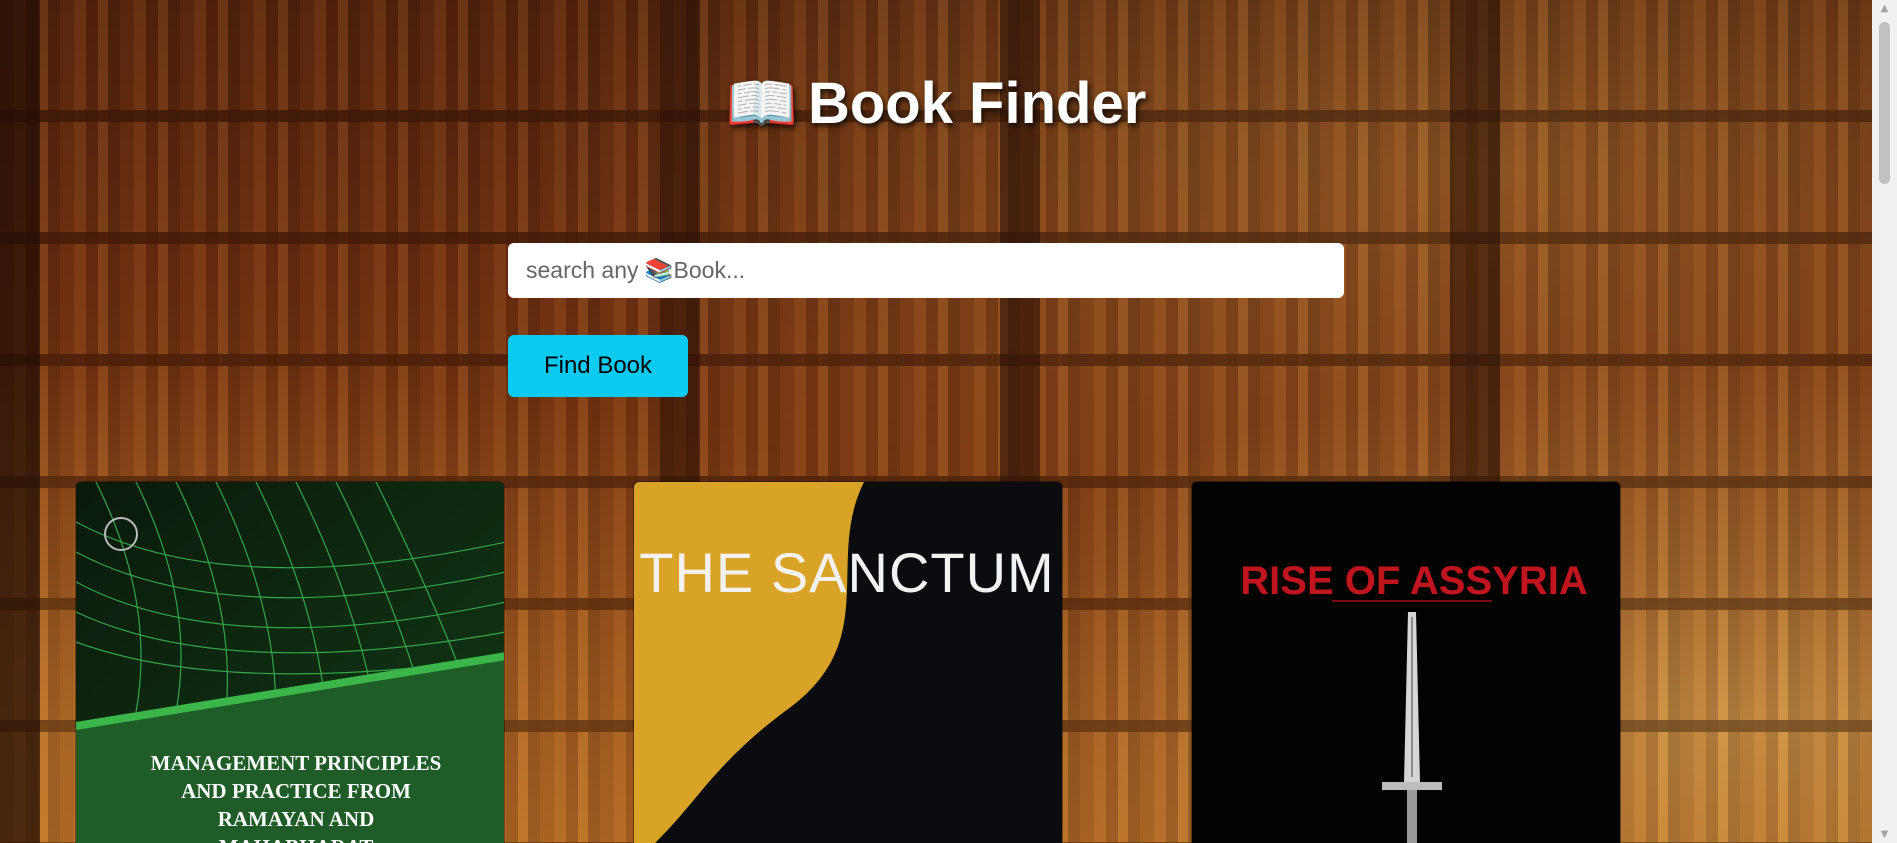 The height and width of the screenshot is (843, 1897). I want to click on cover-title: THE SANCTUM, so click(846, 572).